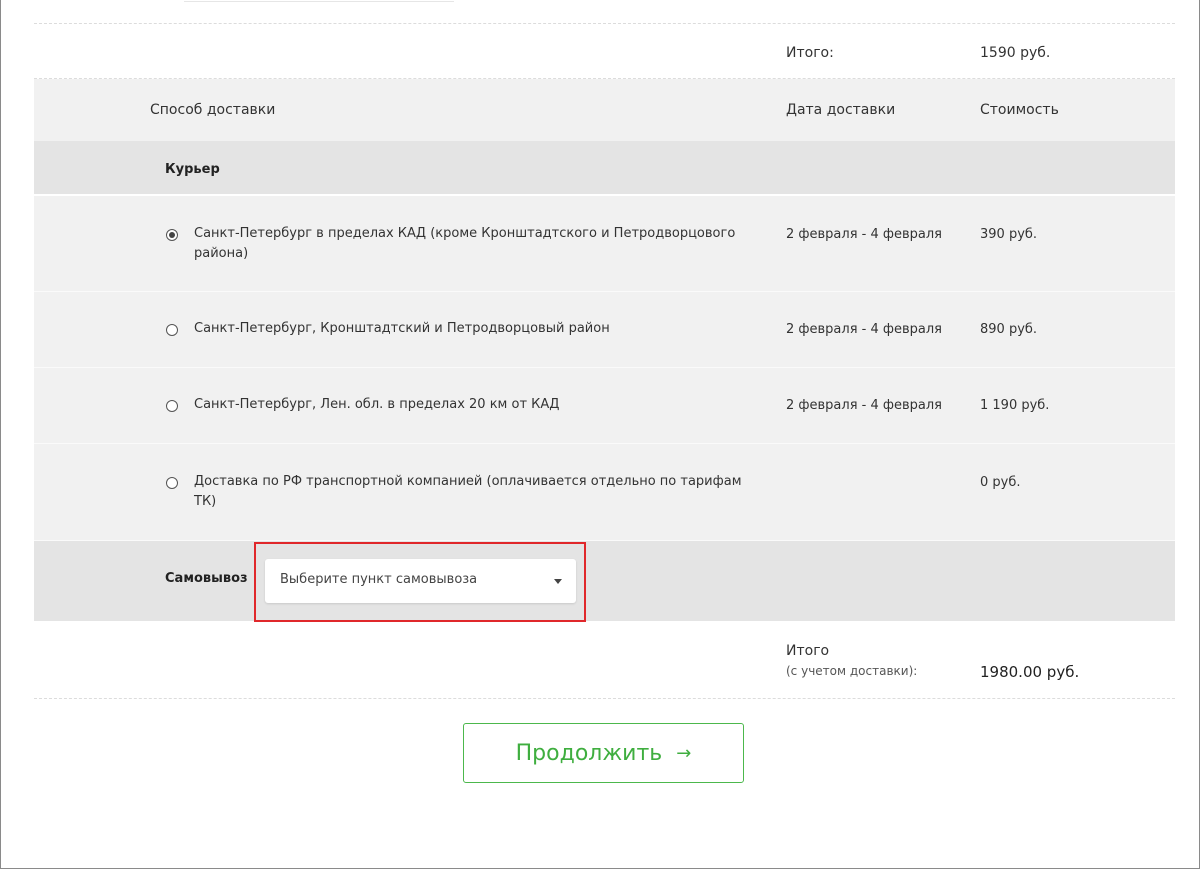  What do you see at coordinates (604, 168) in the screenshot?
I see `courier-section-header: Курьер` at bounding box center [604, 168].